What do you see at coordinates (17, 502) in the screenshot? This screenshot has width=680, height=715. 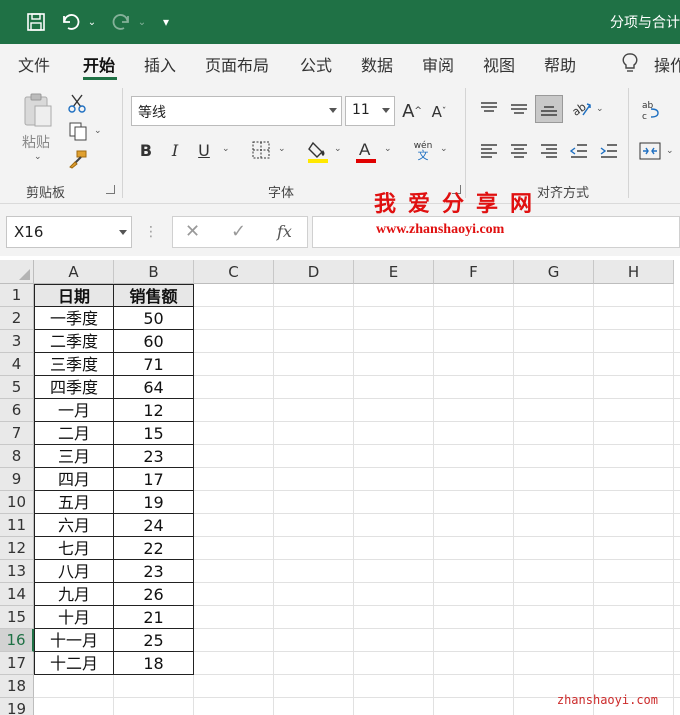 I see `row-header-10: 10` at bounding box center [17, 502].